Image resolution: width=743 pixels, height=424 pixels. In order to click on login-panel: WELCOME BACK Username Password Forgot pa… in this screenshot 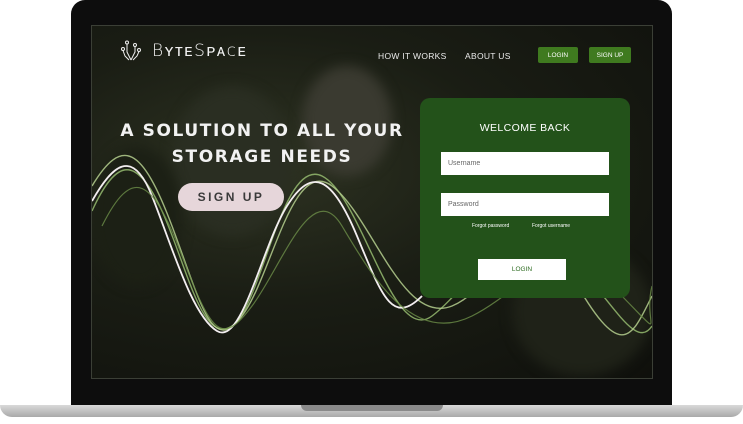, I will do `click(525, 198)`.